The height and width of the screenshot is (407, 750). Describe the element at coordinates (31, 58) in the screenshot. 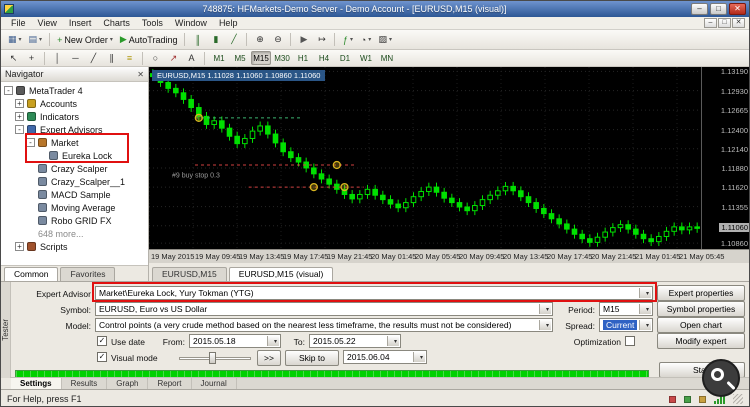

I see `crosshair-icon: +` at that location.